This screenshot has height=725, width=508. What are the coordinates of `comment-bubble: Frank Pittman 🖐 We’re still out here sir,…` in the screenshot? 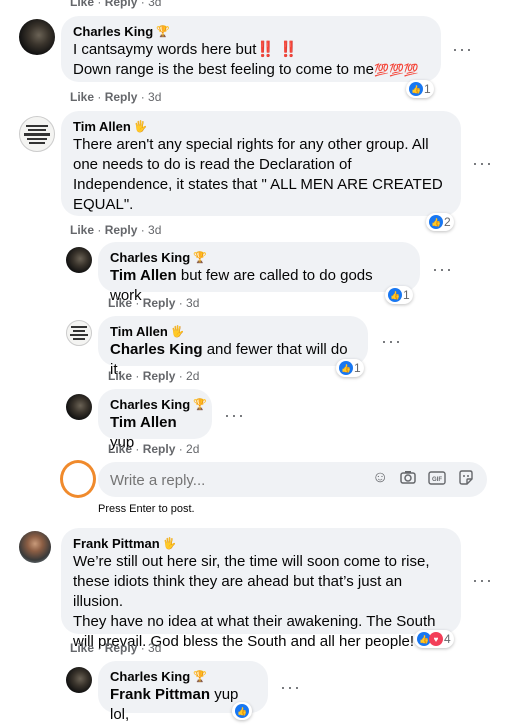 It's located at (261, 589).